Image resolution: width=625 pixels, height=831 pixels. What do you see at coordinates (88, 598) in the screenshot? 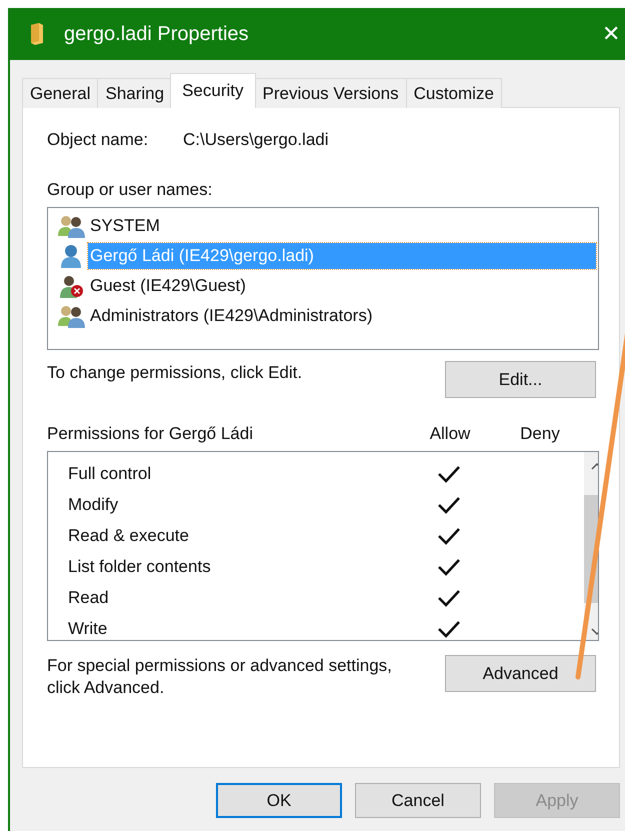
I see `permission-name: Read` at bounding box center [88, 598].